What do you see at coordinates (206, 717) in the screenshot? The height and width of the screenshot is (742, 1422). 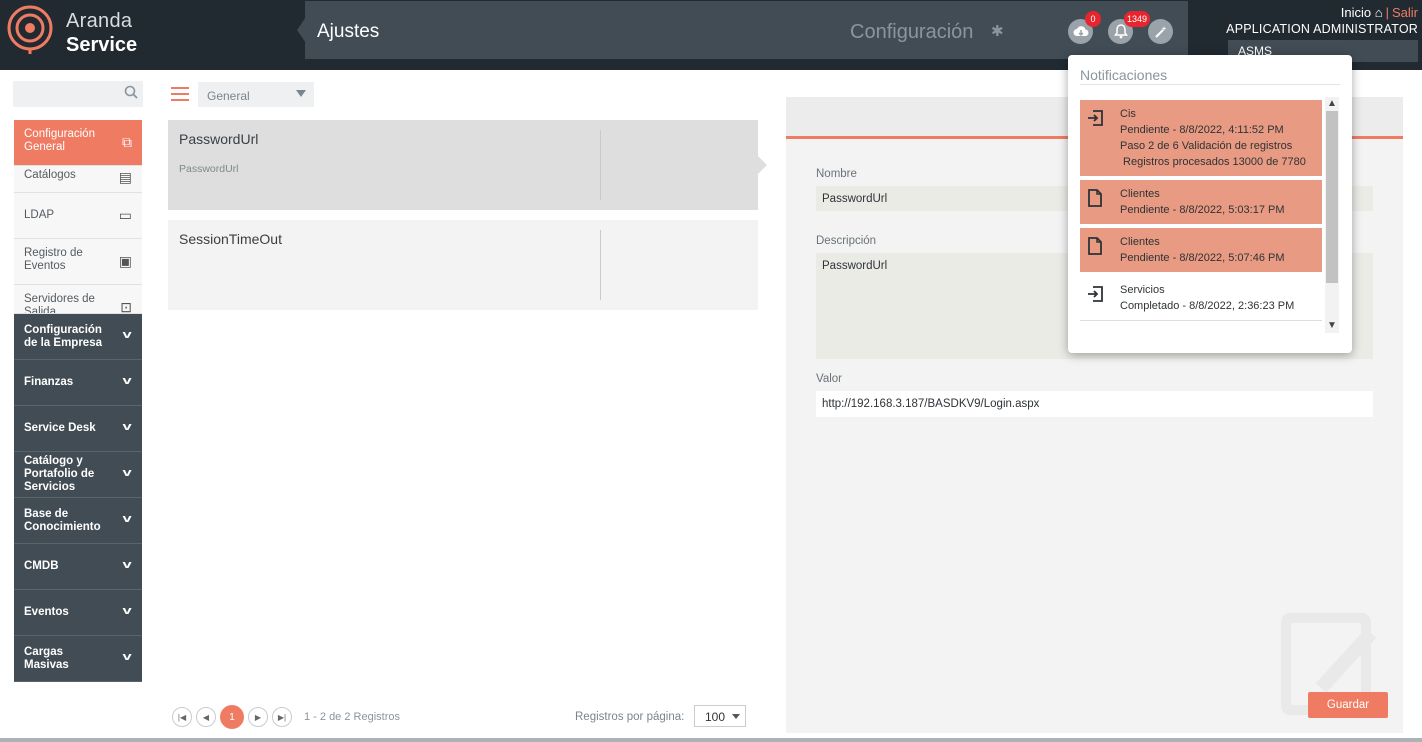 I see `prev-page-icon: ◀` at bounding box center [206, 717].